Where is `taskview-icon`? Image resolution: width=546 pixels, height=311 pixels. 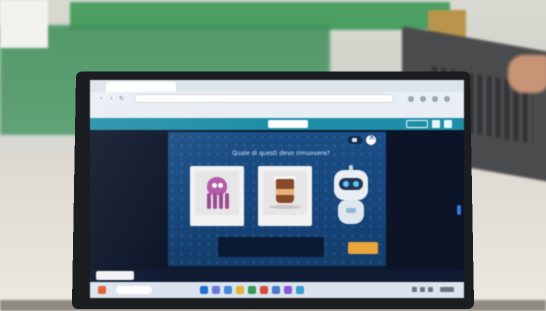
taskview-icon is located at coordinates (216, 290).